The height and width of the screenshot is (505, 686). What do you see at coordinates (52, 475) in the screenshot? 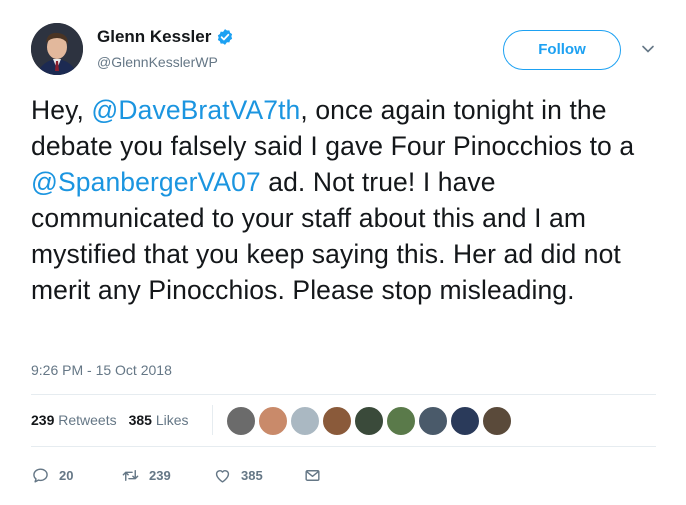
I see `reply-action: 20` at bounding box center [52, 475].